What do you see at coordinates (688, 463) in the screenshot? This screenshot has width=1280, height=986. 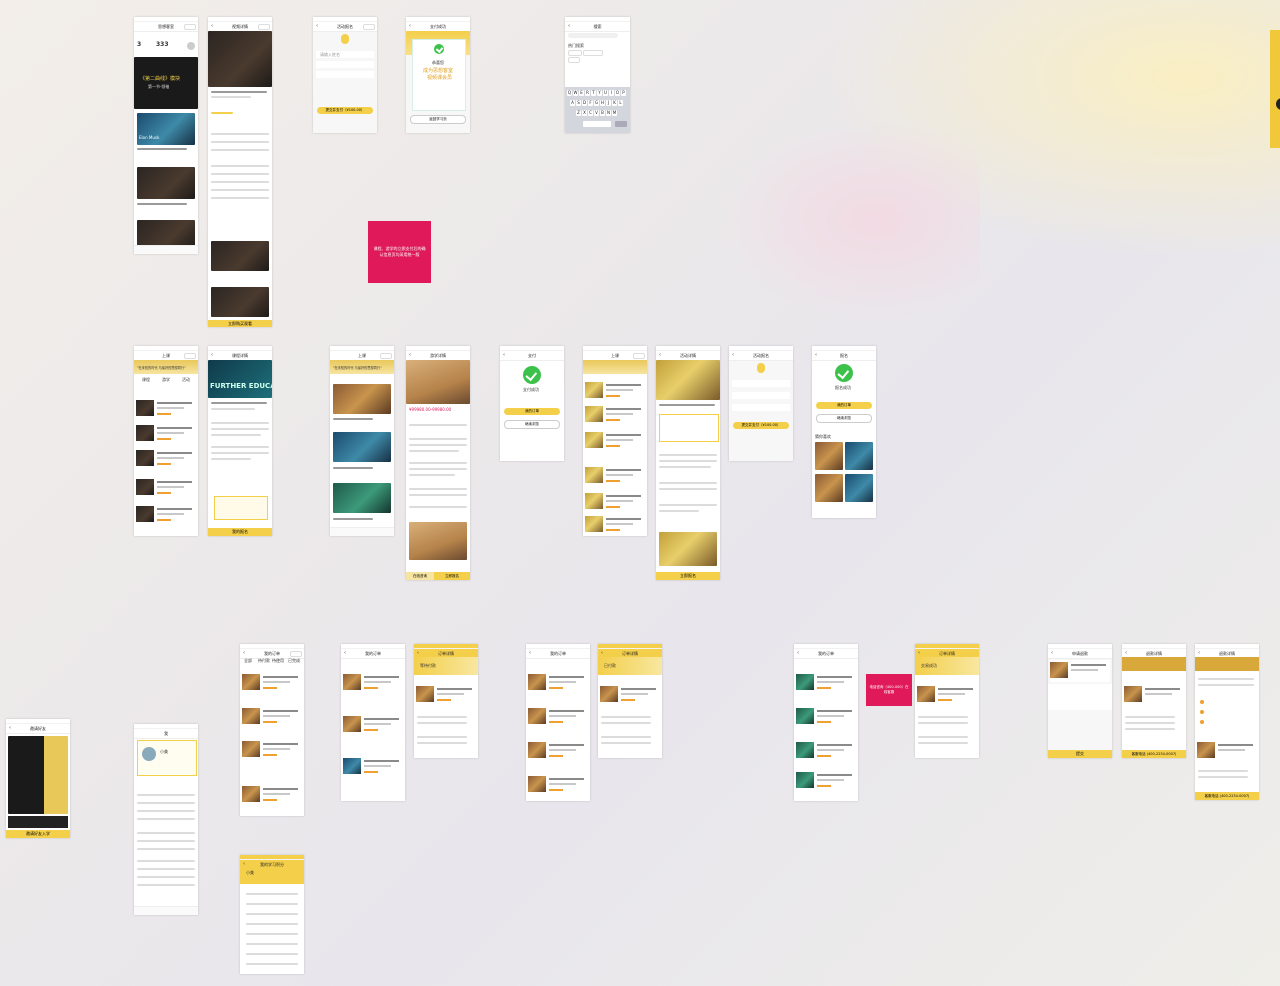 I see `screen-activity-detail: ‹ 活动详情 立即报名` at bounding box center [688, 463].